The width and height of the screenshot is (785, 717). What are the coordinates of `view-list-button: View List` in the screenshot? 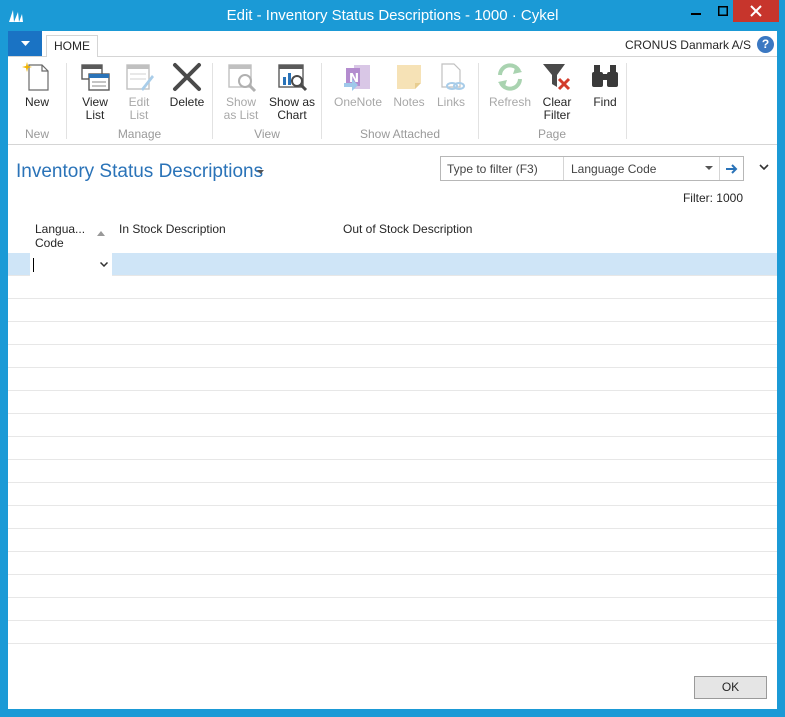 It's located at (95, 91).